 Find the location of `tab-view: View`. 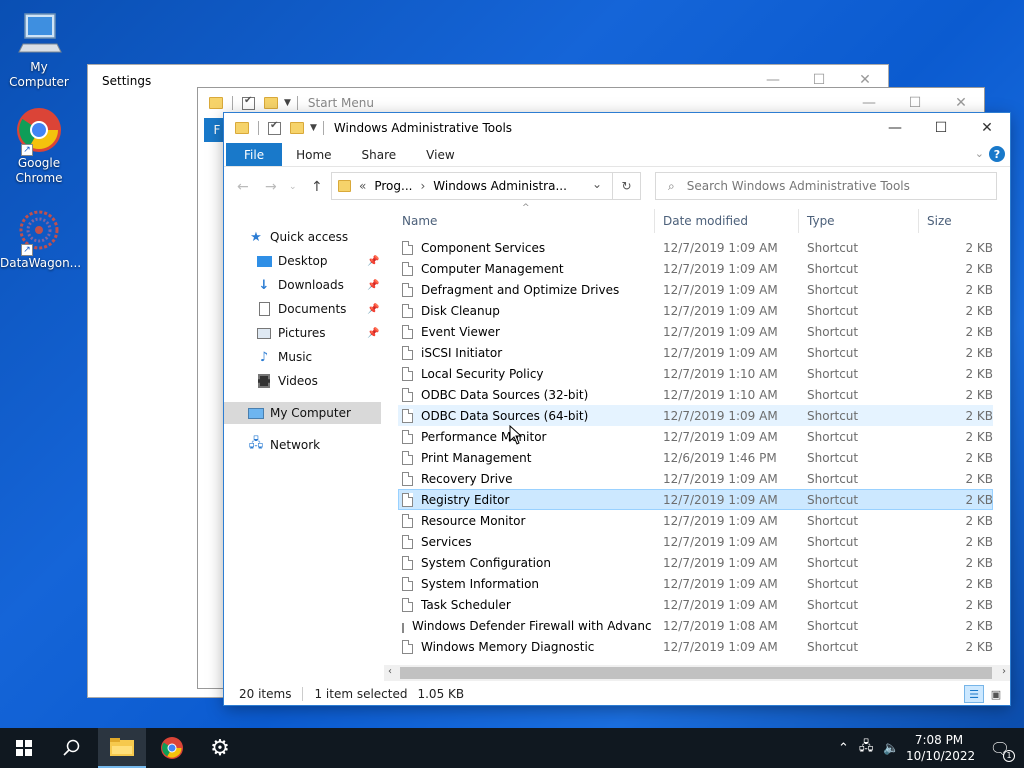

tab-view: View is located at coordinates (439, 154).